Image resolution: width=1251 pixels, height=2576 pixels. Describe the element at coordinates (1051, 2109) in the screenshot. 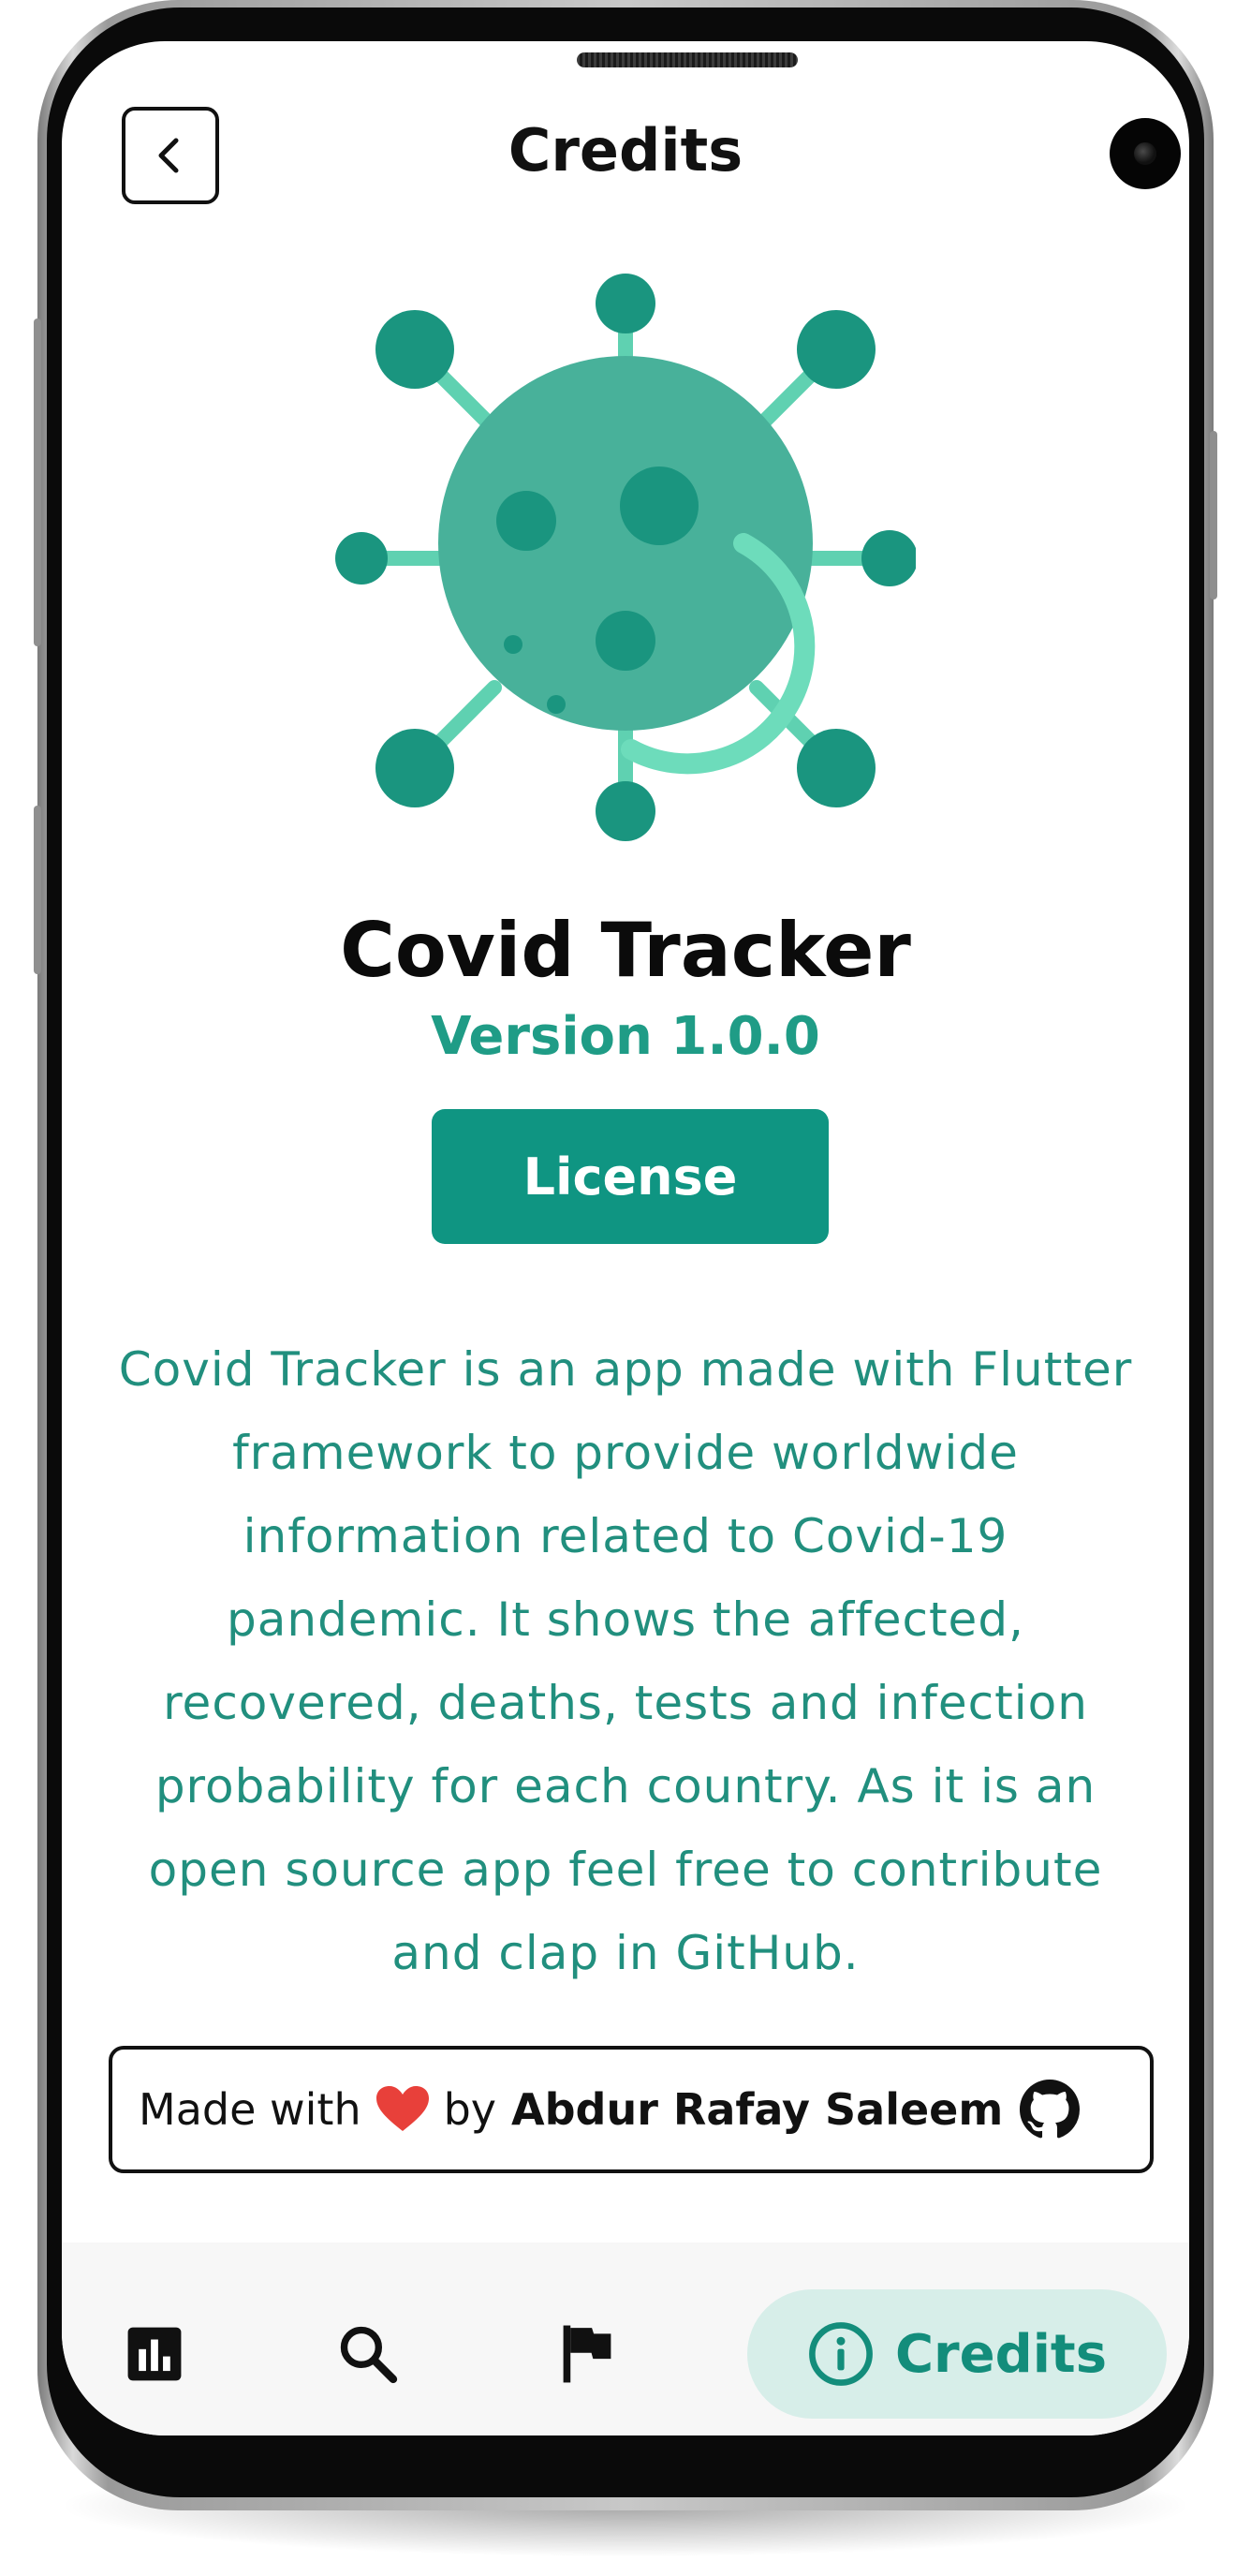

I see `github-icon` at that location.